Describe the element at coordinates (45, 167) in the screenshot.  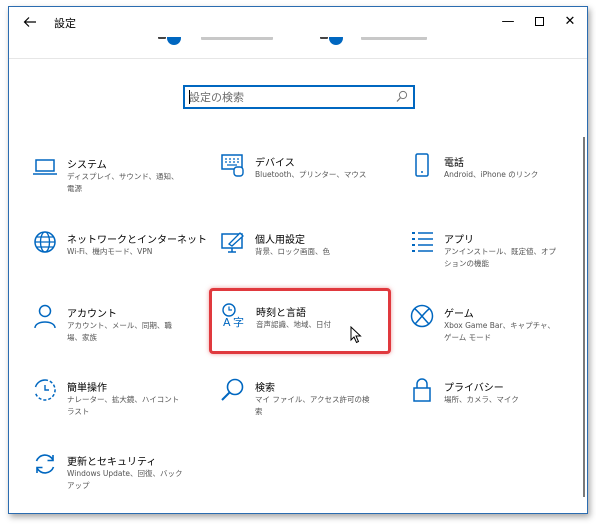
I see `laptop-icon` at that location.